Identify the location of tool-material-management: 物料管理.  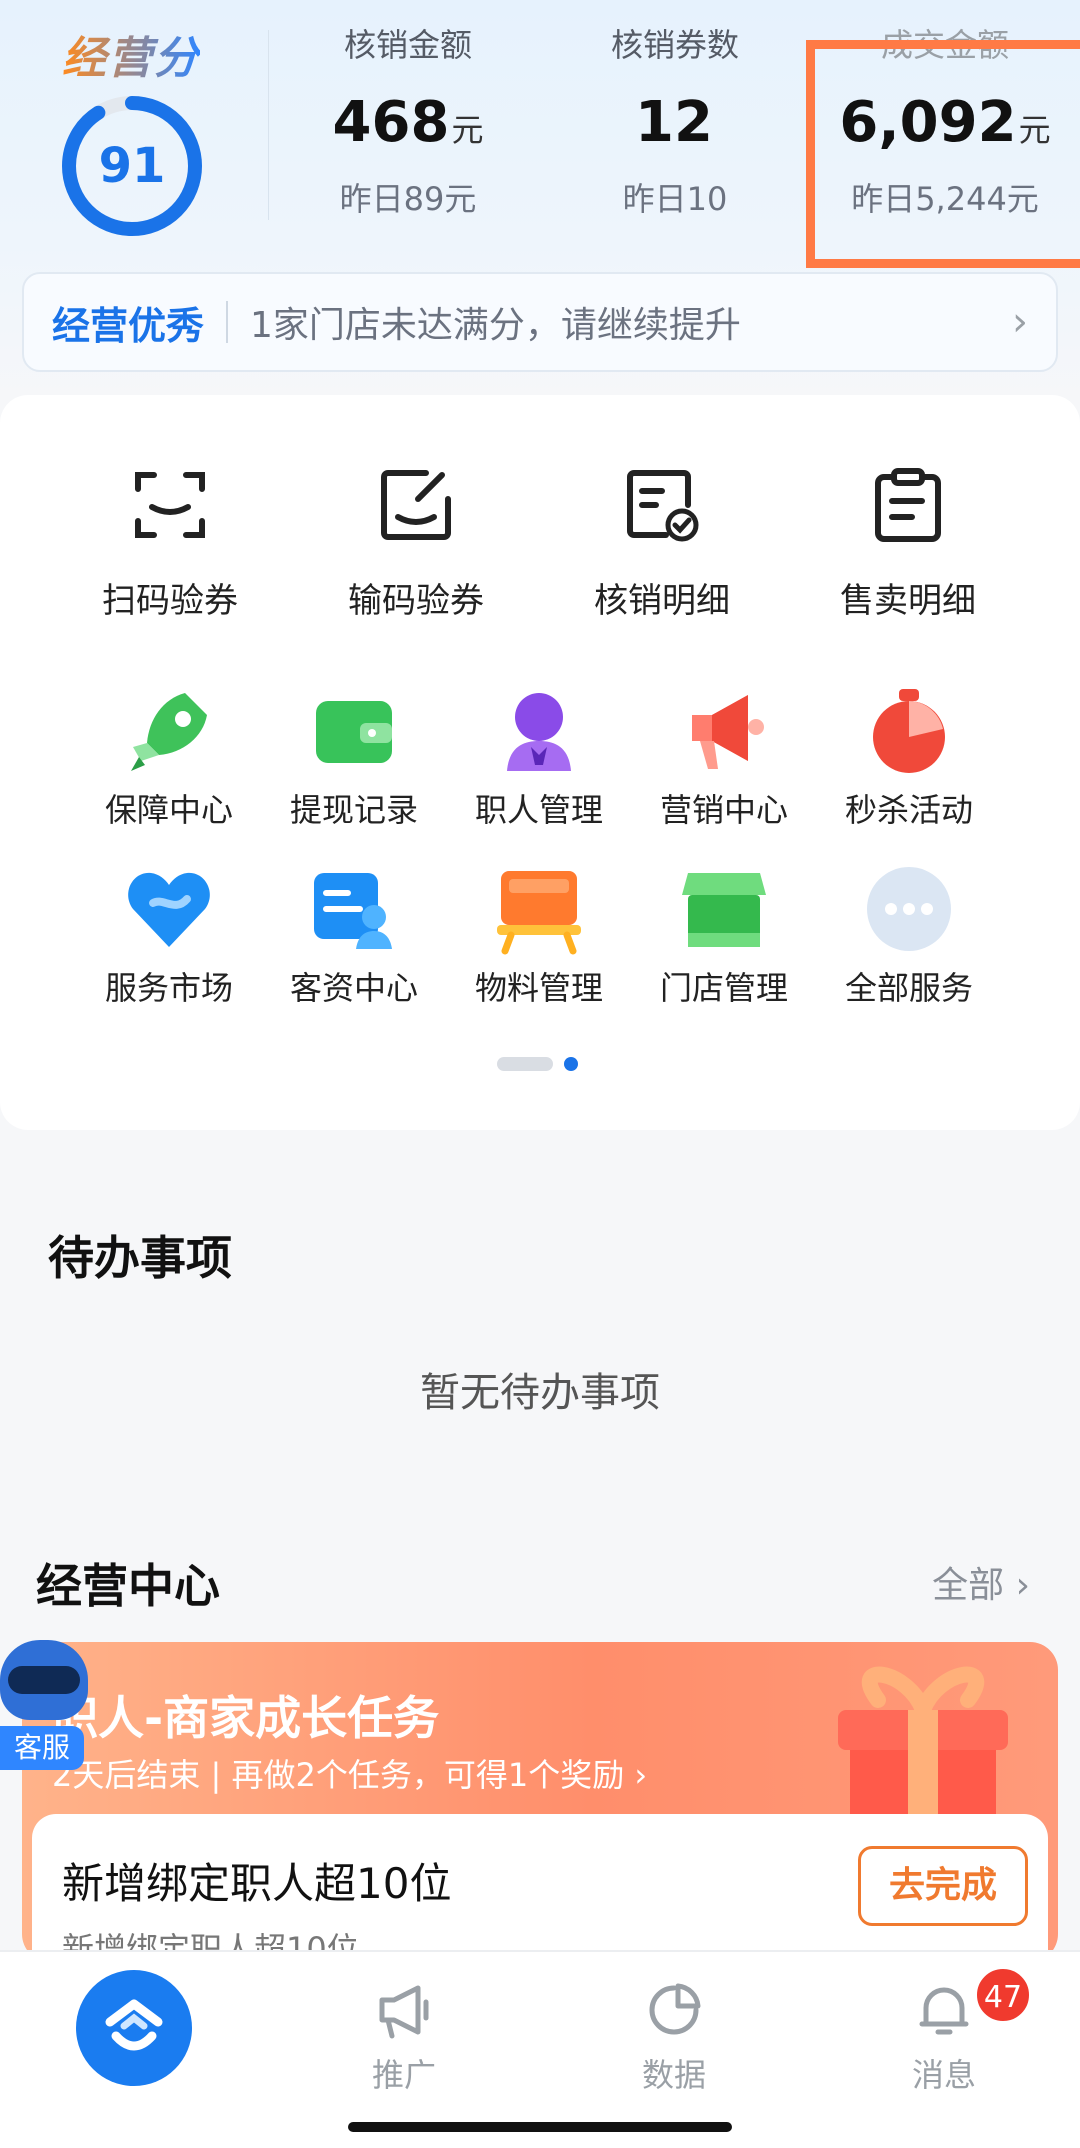
(539, 936).